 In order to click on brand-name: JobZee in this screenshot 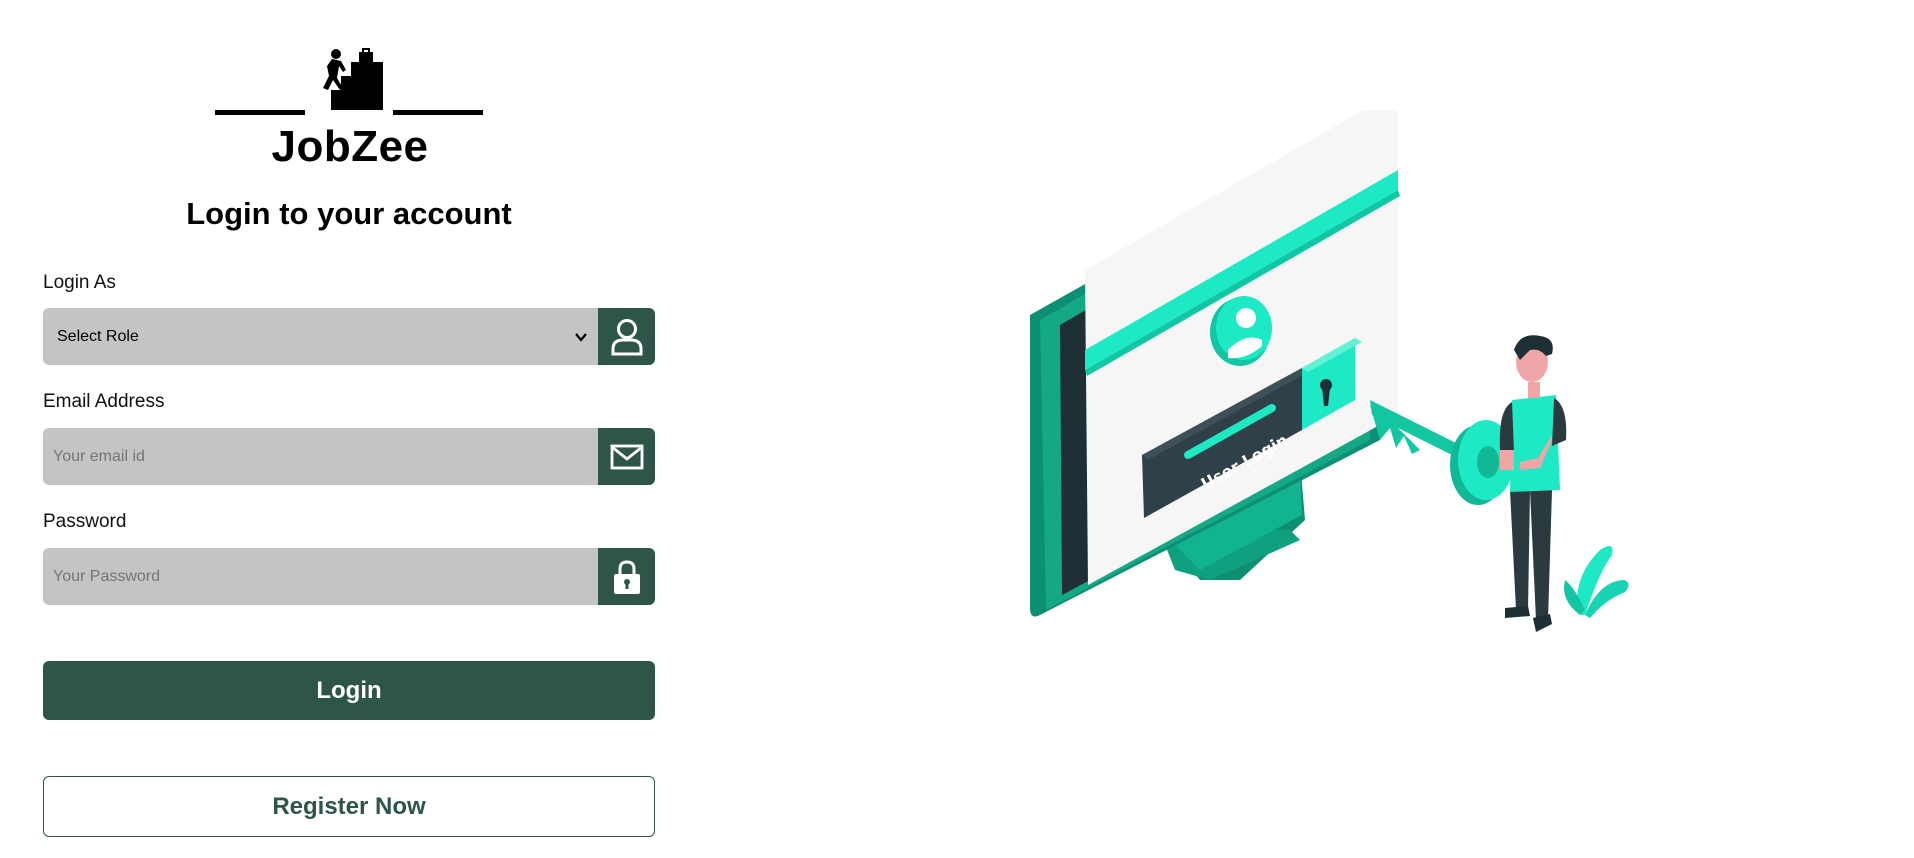, I will do `click(350, 146)`.